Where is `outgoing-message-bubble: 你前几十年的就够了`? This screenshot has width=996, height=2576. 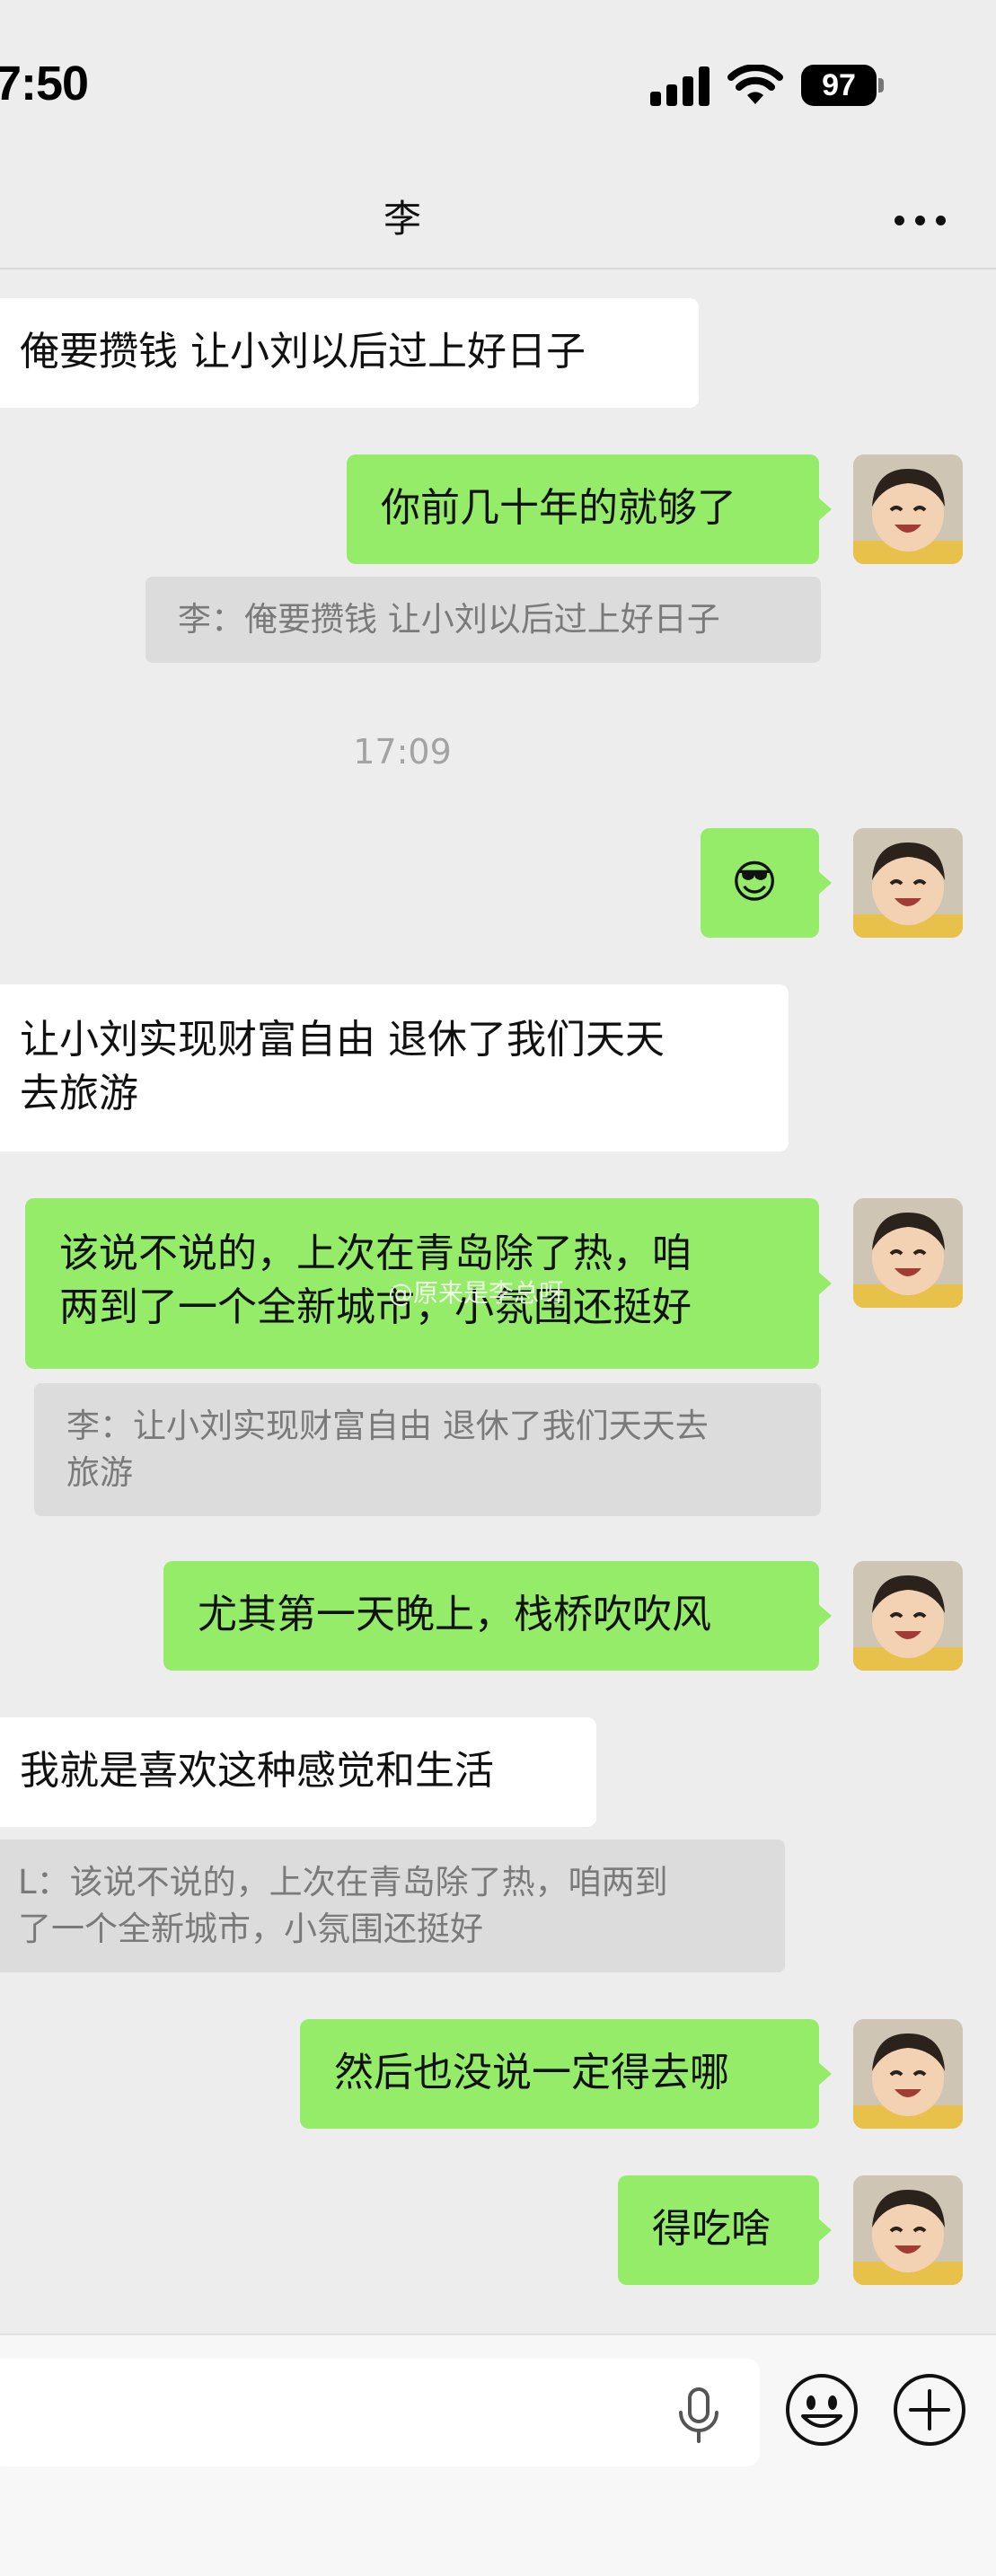 outgoing-message-bubble: 你前几十年的就够了 is located at coordinates (589, 509).